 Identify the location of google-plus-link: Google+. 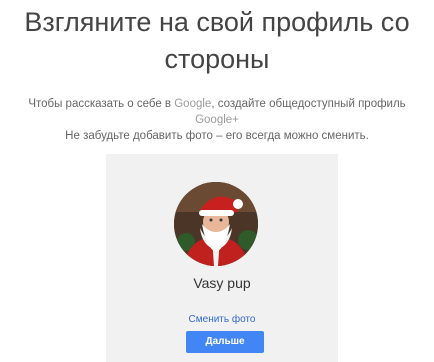
(217, 120).